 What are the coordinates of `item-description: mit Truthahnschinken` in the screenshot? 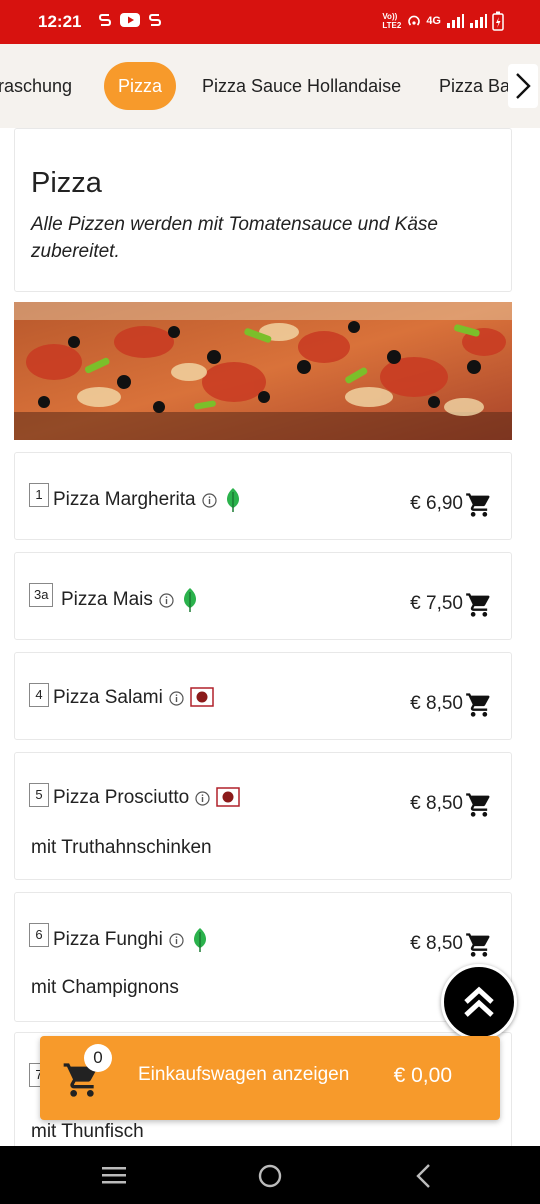 It's located at (121, 847).